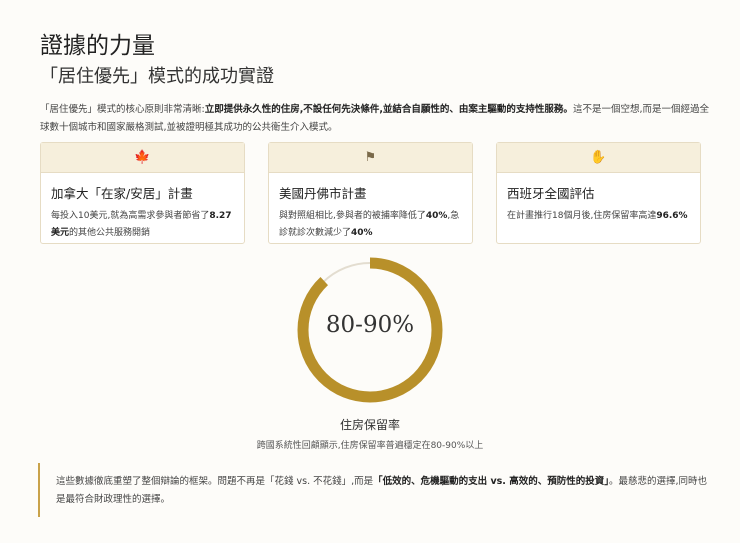  What do you see at coordinates (370, 157) in the screenshot?
I see `flag-icon: ⚑` at bounding box center [370, 157].